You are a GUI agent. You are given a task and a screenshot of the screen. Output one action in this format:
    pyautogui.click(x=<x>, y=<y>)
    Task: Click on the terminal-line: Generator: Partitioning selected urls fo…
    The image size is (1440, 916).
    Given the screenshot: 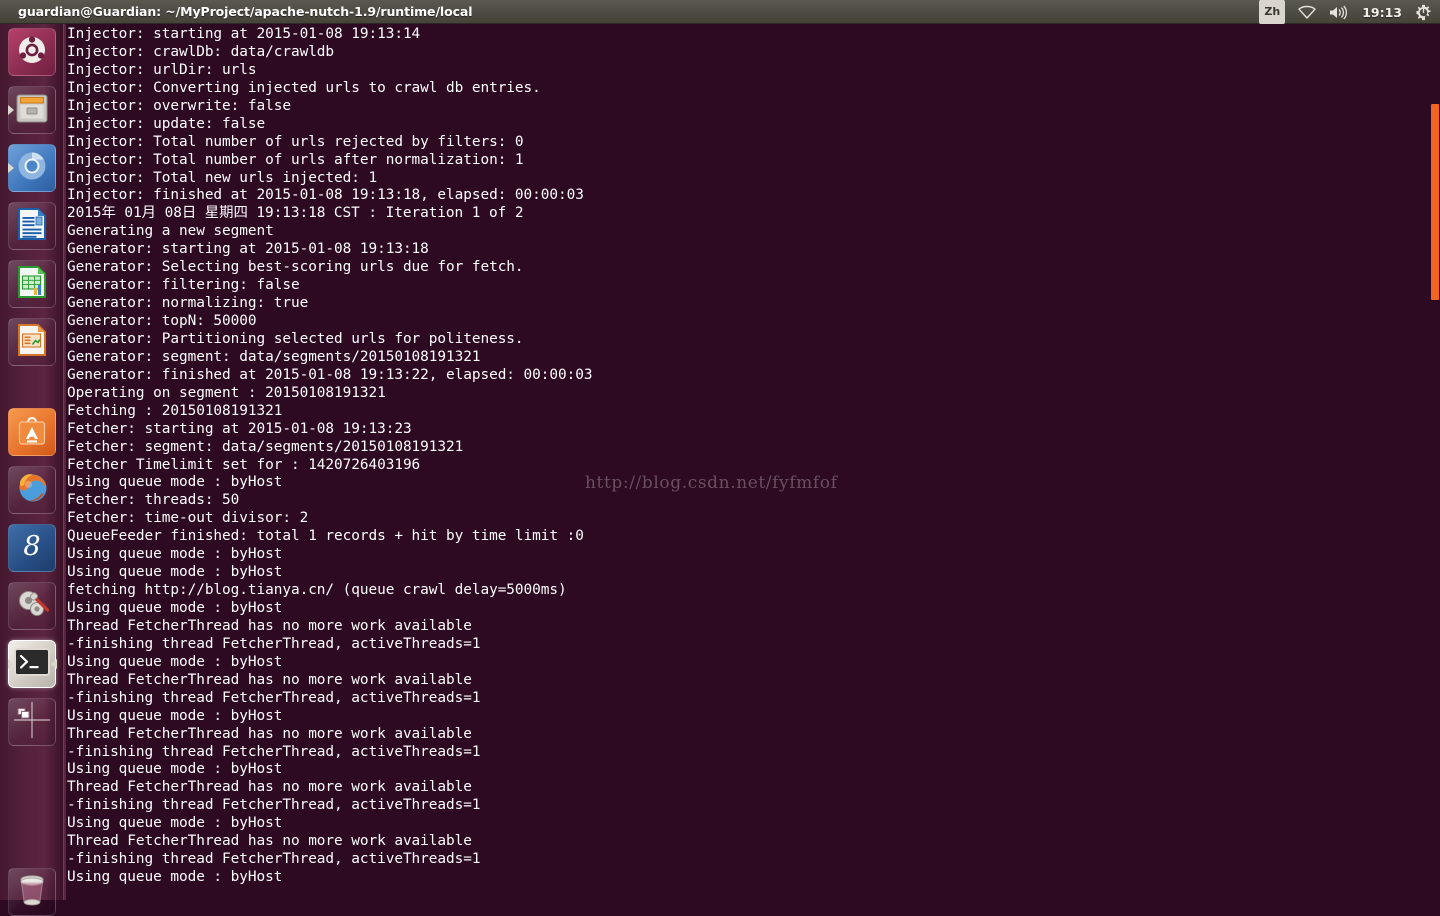 What is the action you would take?
    pyautogui.click(x=295, y=338)
    